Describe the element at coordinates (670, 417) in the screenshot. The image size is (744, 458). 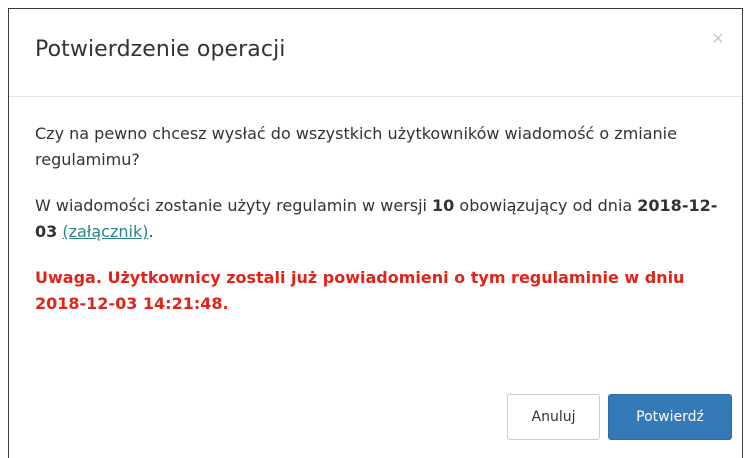
I see `confirm-button: Potwierdź` at that location.